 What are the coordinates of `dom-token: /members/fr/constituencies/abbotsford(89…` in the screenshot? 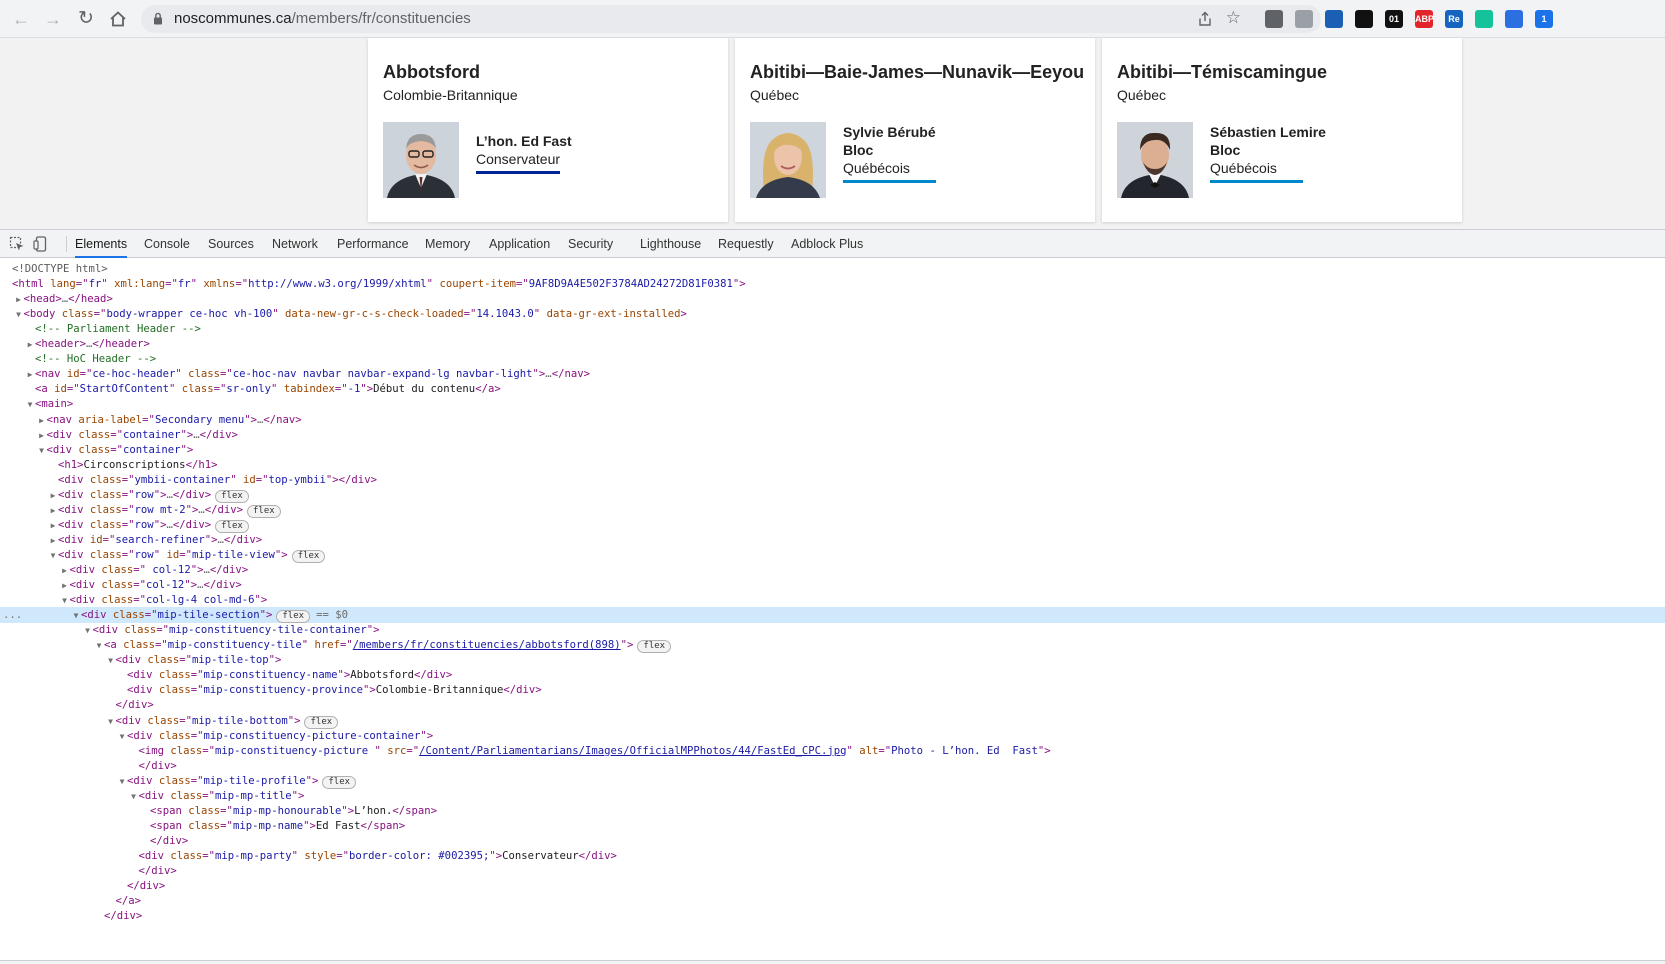 It's located at (487, 645).